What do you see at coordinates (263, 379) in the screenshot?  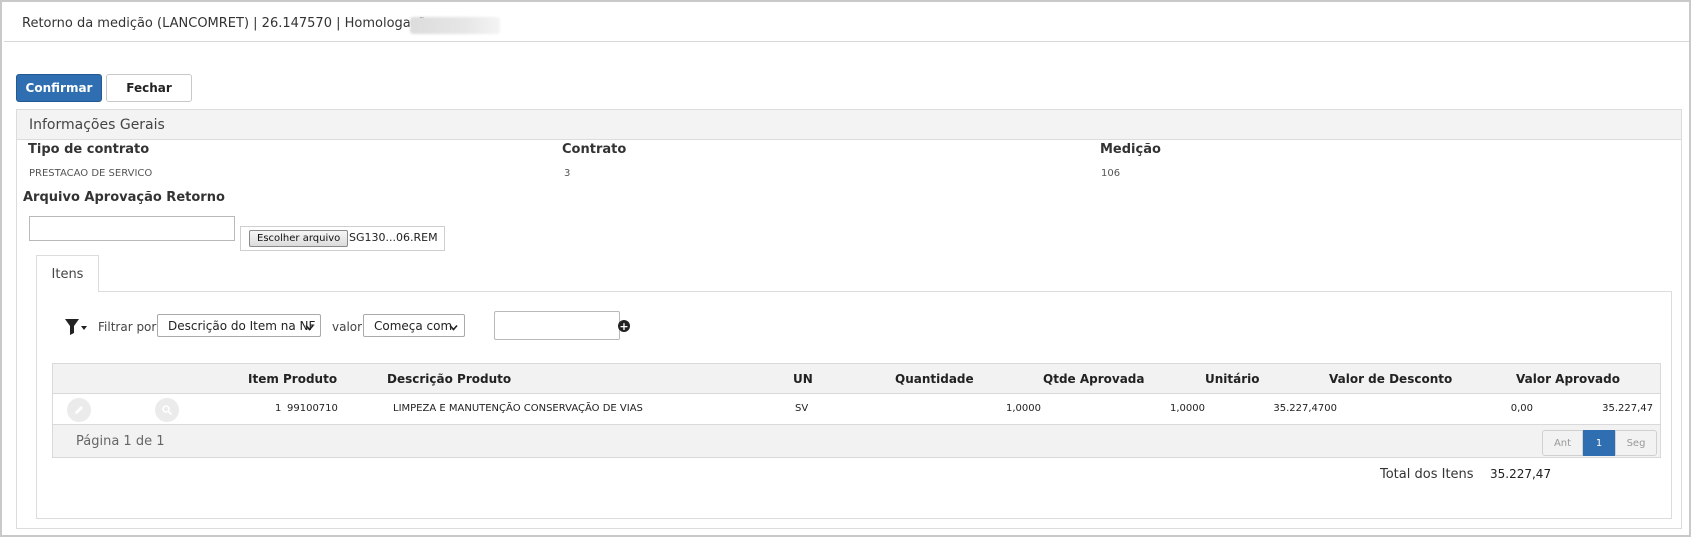 I see `column-header-item: Item` at bounding box center [263, 379].